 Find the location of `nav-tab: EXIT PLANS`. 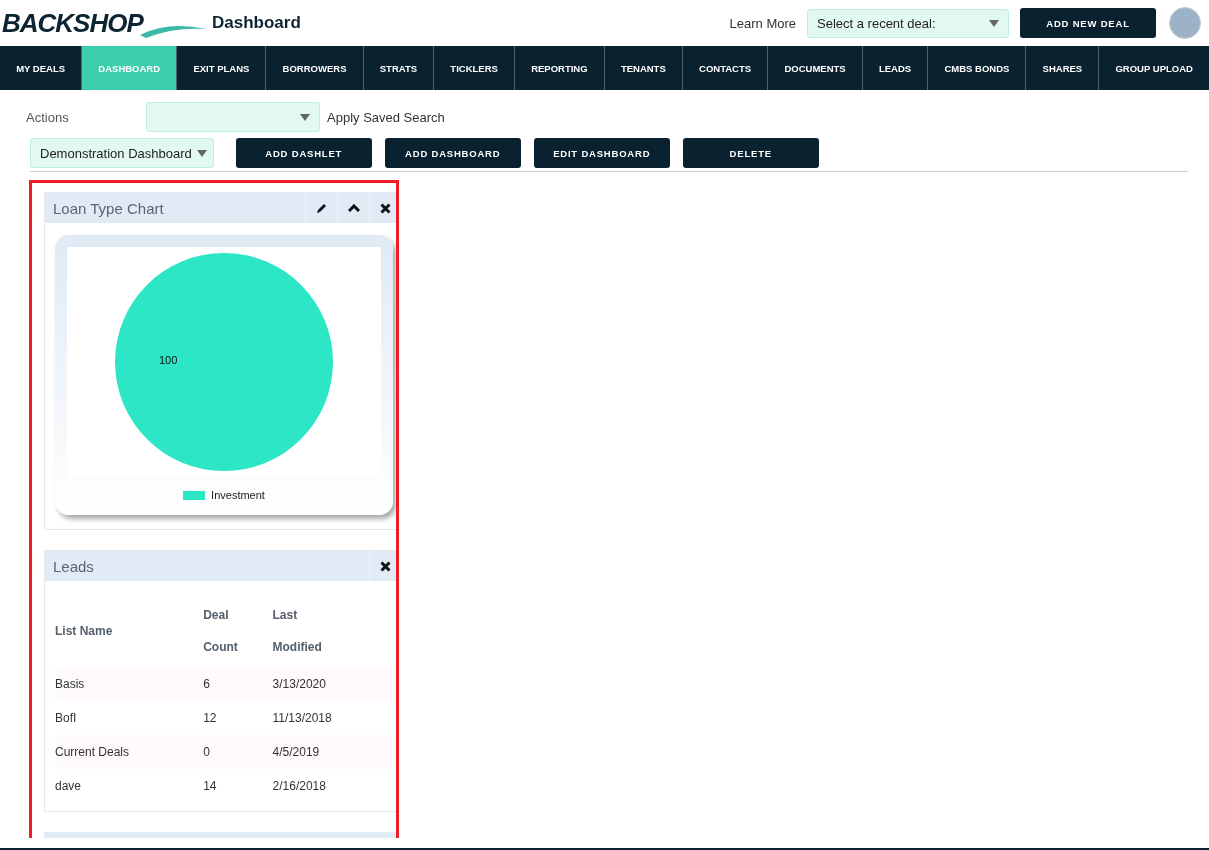

nav-tab: EXIT PLANS is located at coordinates (222, 68).